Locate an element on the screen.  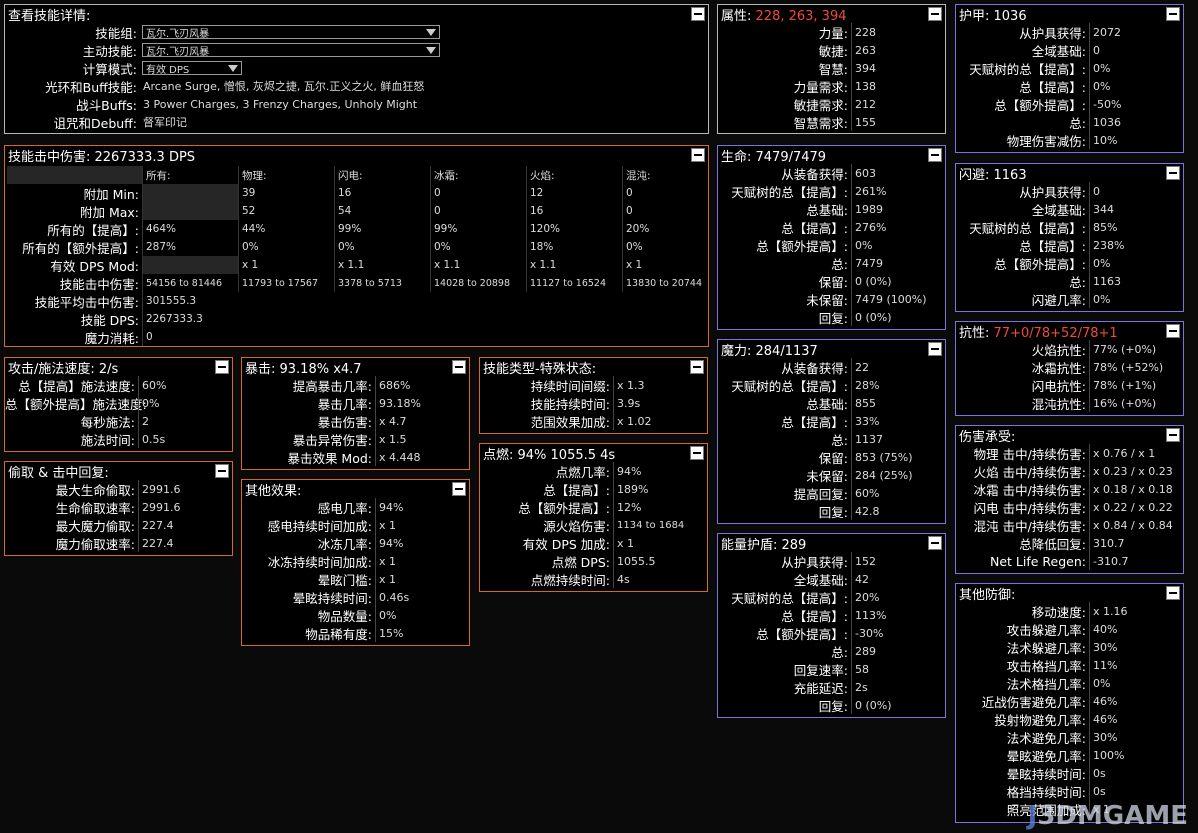
stat-row: 投射物避免几率: 46% is located at coordinates (1069, 719).